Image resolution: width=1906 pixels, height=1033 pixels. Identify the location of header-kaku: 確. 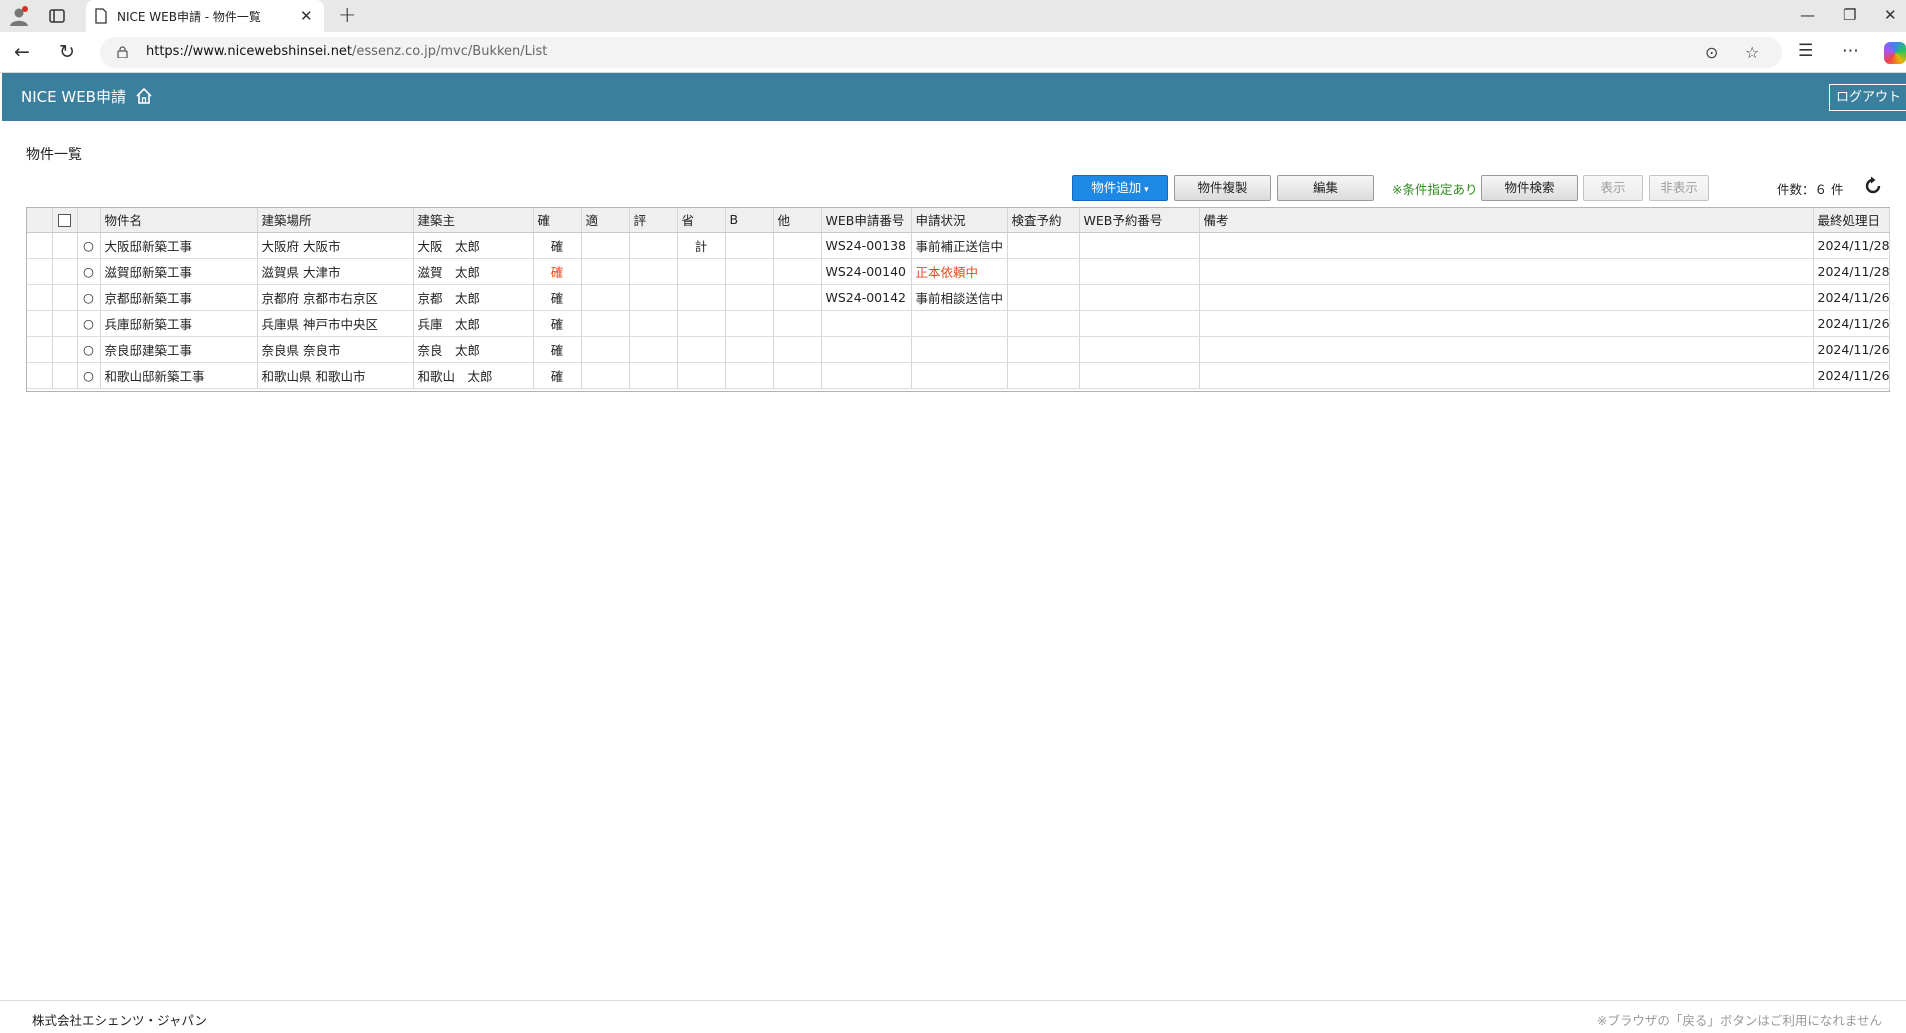
(557, 220).